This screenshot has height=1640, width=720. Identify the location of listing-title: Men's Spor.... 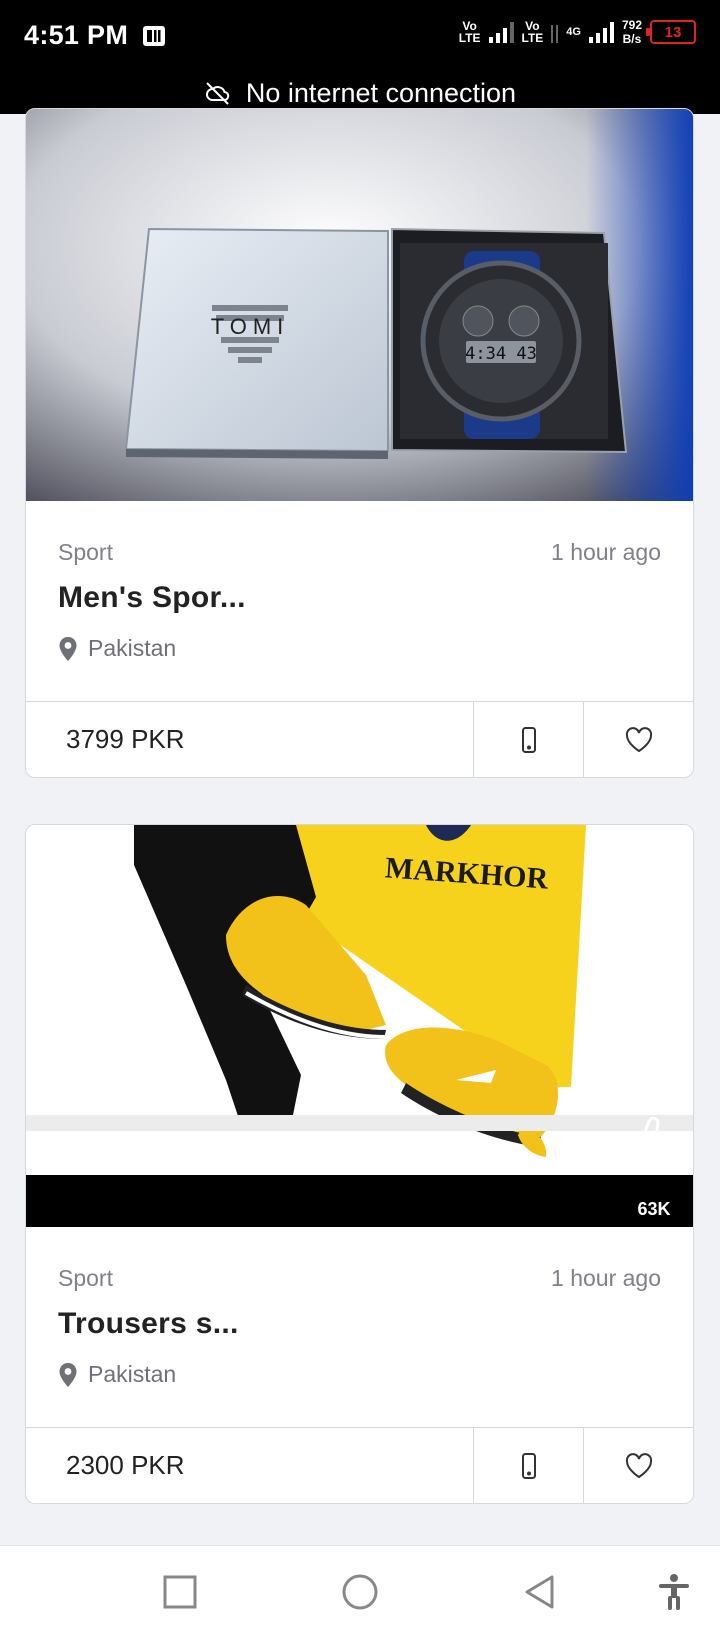
(152, 598).